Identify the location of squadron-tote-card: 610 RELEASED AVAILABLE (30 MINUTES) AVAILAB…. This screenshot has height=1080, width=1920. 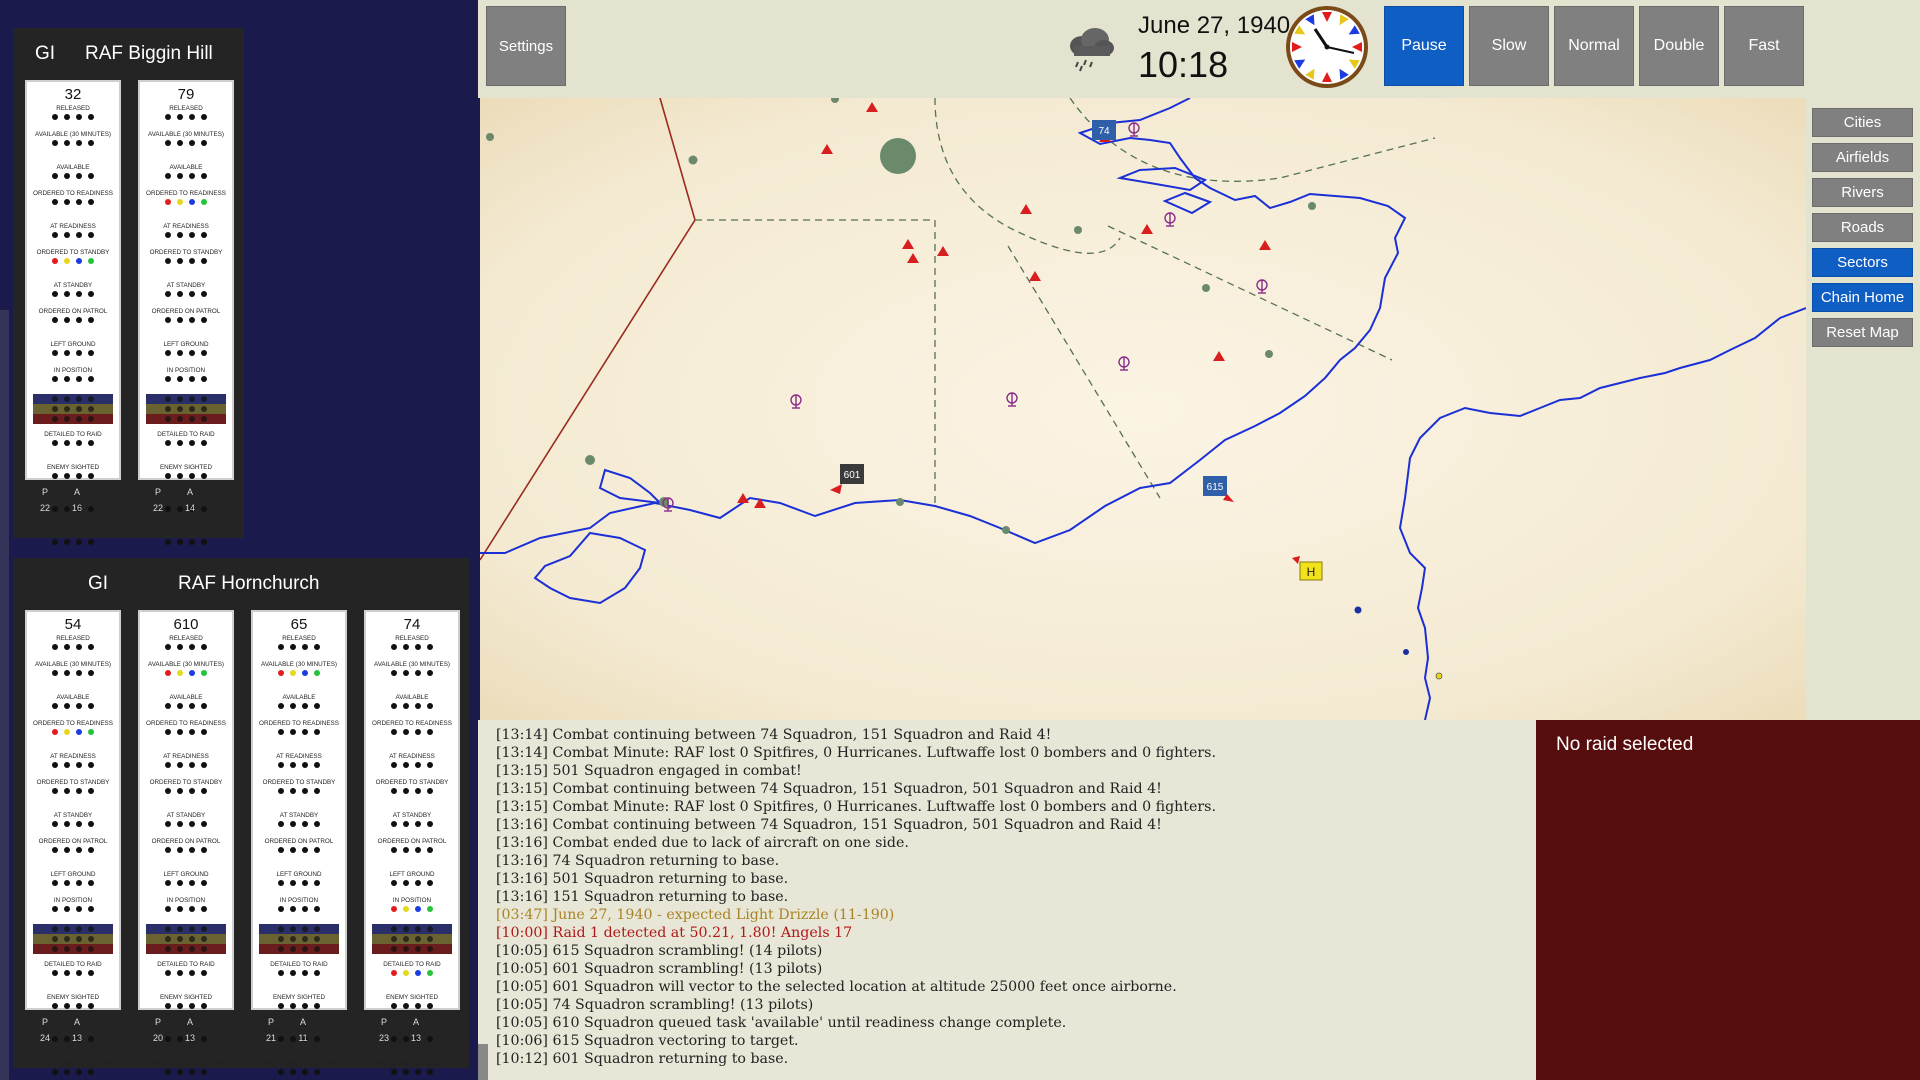
(186, 842).